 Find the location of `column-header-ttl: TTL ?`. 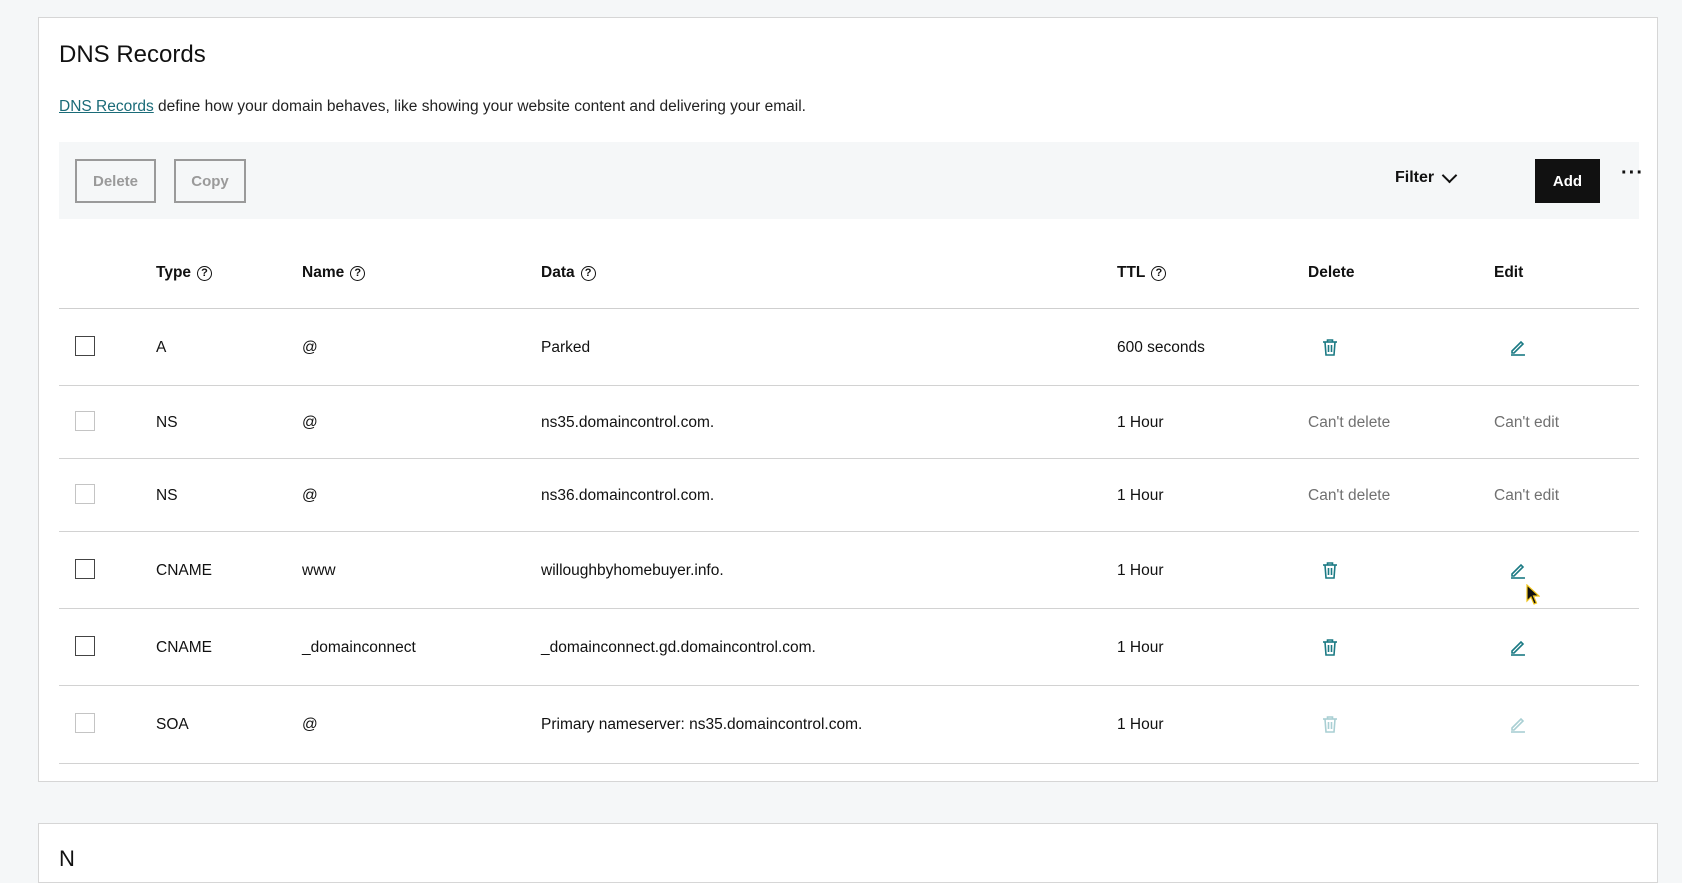

column-header-ttl: TTL ? is located at coordinates (1142, 273).